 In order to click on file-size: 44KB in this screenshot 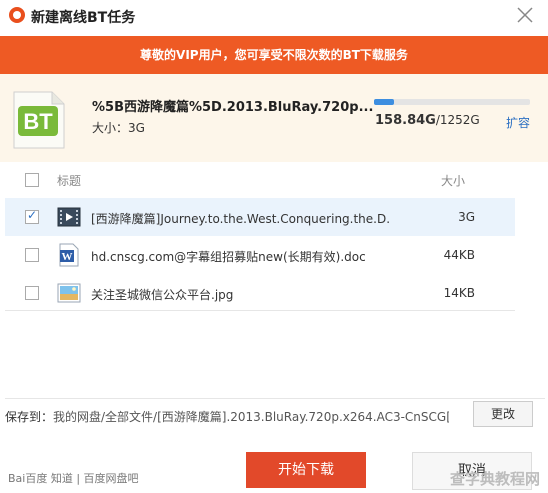, I will do `click(459, 255)`.